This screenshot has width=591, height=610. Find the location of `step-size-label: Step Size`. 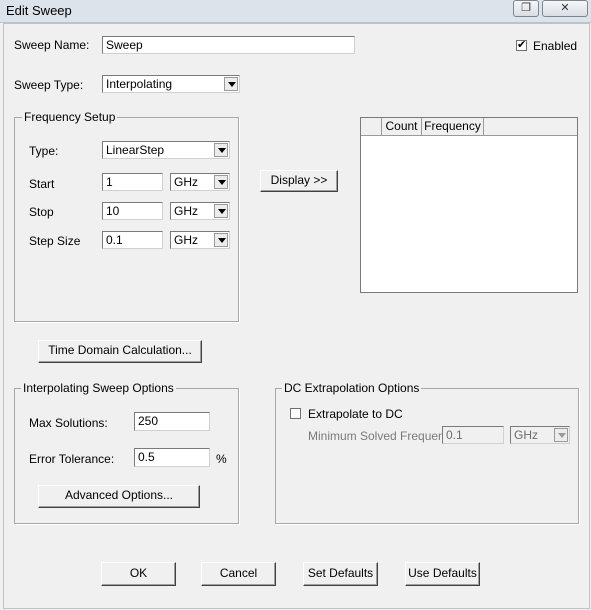

step-size-label: Step Size is located at coordinates (55, 241).